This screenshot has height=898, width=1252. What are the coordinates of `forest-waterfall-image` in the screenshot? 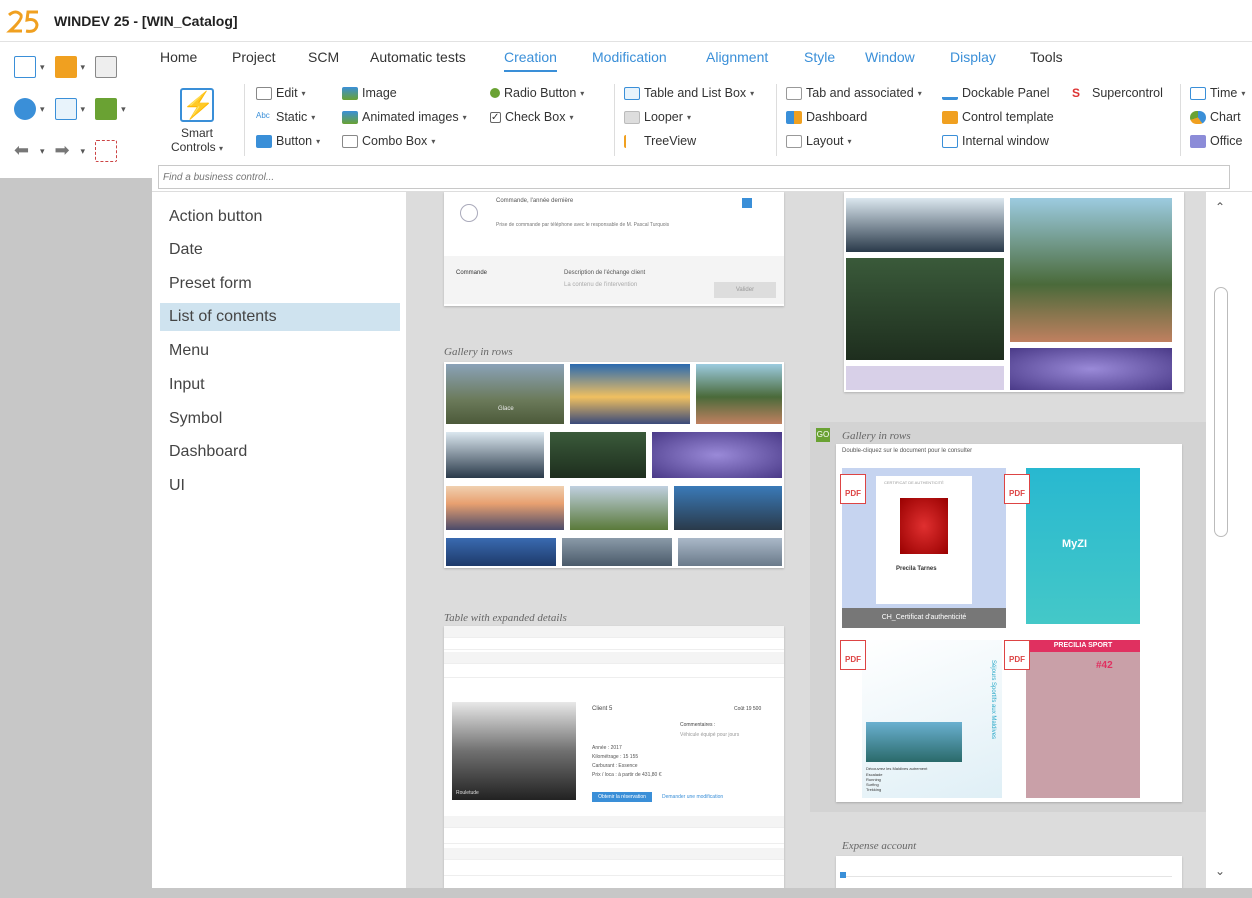 It's located at (925, 309).